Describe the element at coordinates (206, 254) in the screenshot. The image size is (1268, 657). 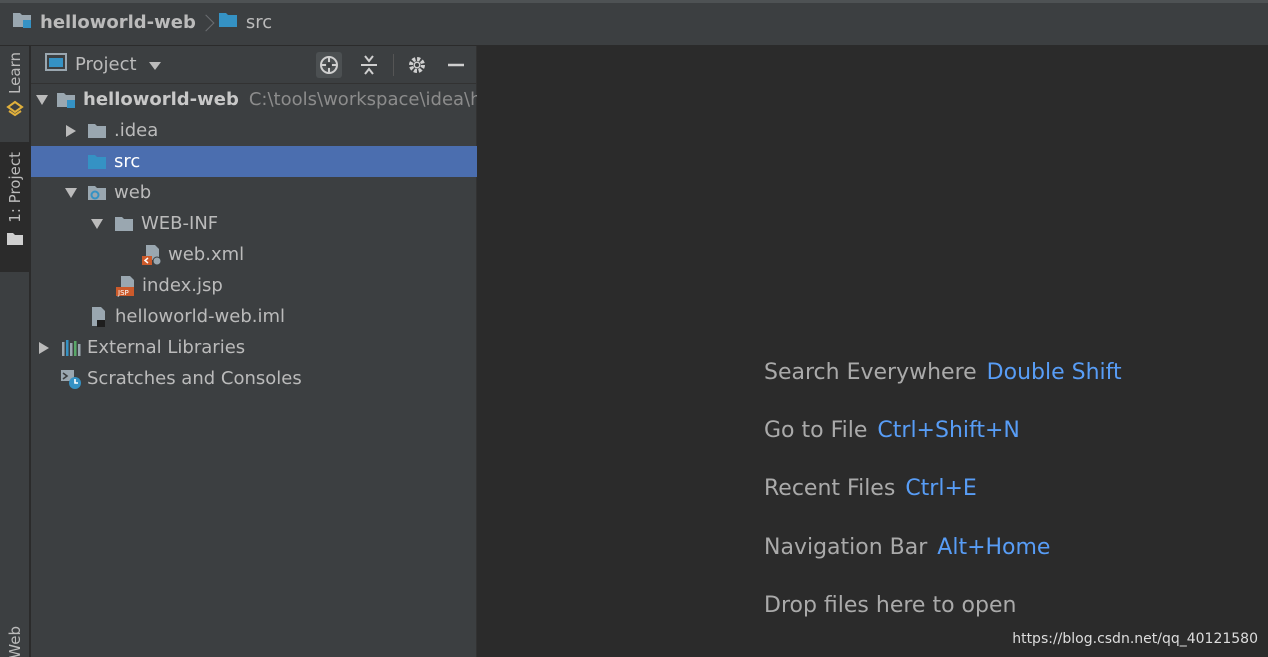
I see `tree-node-label: web.xml` at that location.